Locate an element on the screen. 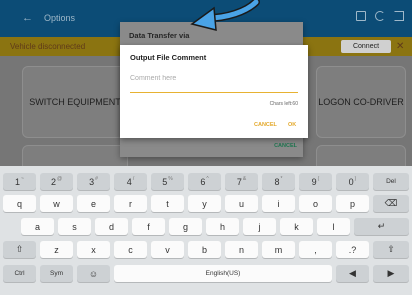 The height and width of the screenshot is (295, 412). status-message: Vehicle disconnected is located at coordinates (48, 46).